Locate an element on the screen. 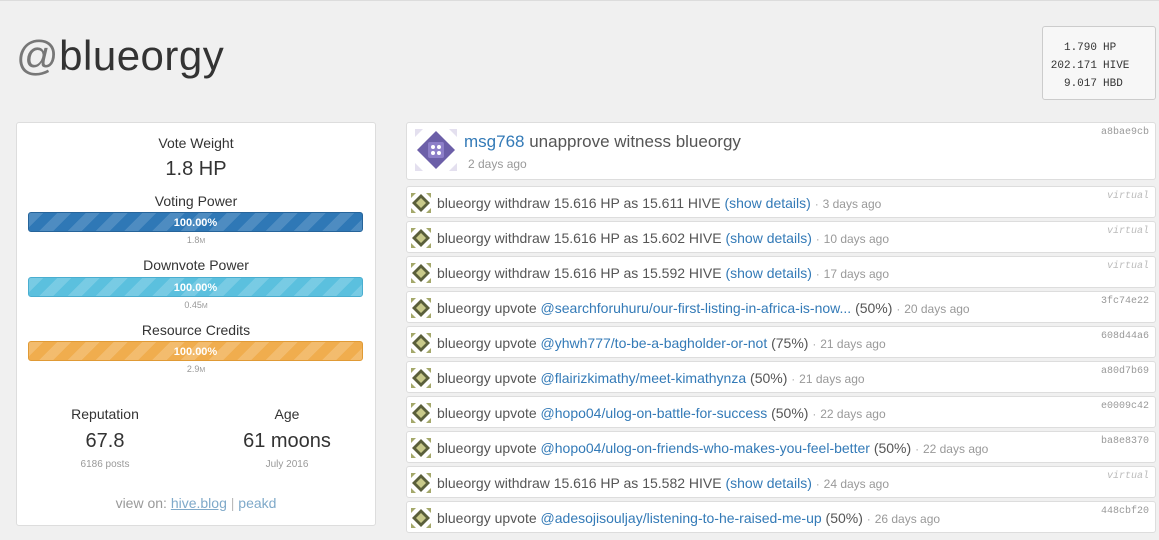 This screenshot has height=540, width=1159. peakd-link: peakd is located at coordinates (257, 503).